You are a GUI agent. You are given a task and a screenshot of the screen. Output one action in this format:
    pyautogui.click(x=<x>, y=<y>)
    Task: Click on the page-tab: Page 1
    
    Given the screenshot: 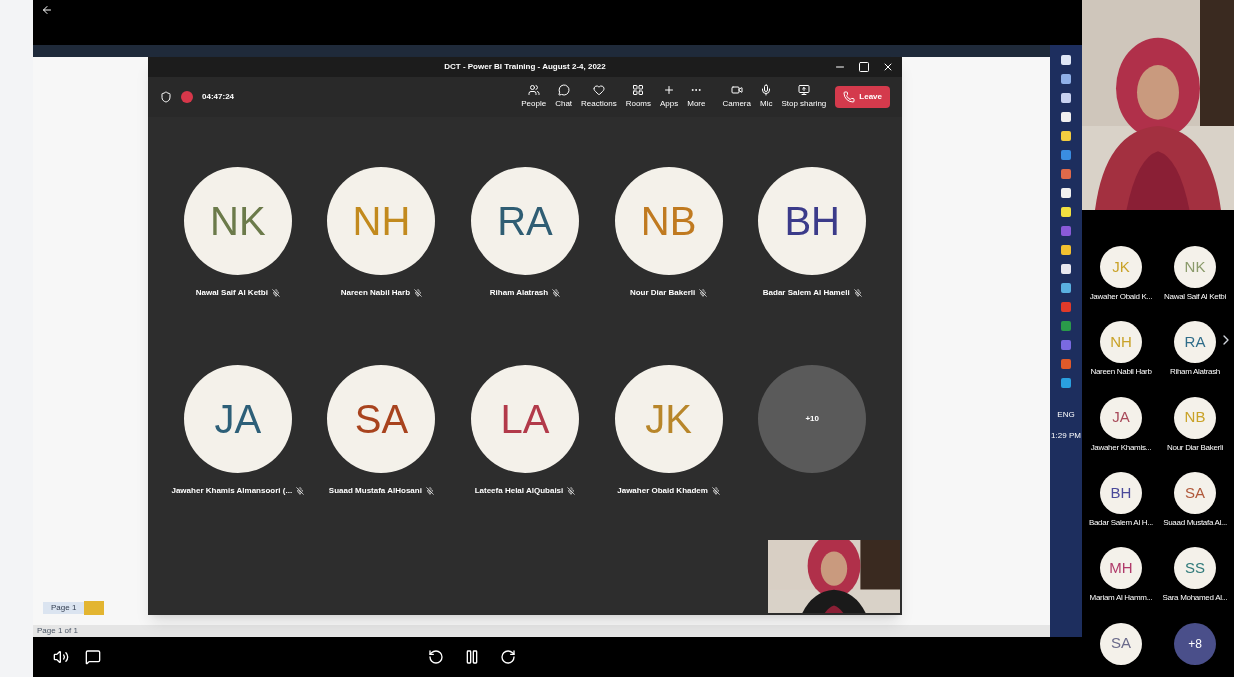 What is the action you would take?
    pyautogui.click(x=64, y=608)
    